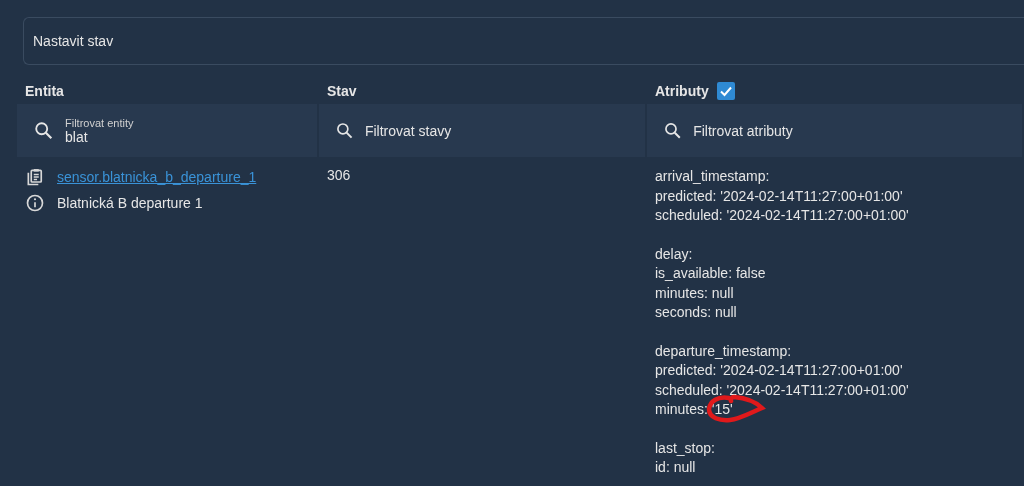 Image resolution: width=1024 pixels, height=486 pixels. I want to click on column-header: Stav, so click(342, 91).